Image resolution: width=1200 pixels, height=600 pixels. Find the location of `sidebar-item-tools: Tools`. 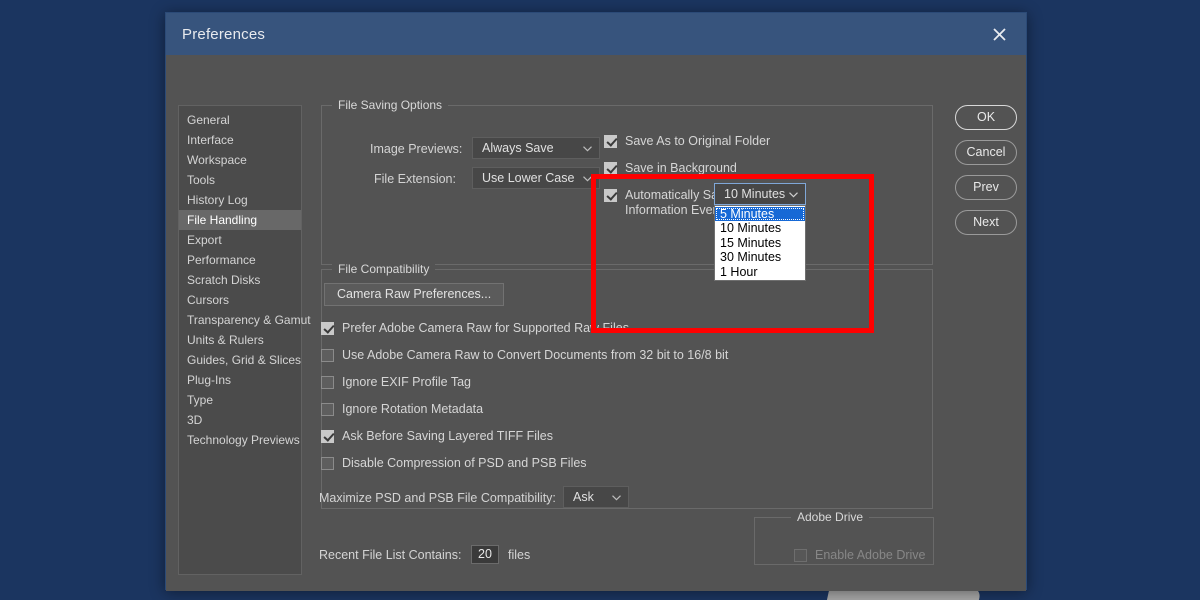

sidebar-item-tools: Tools is located at coordinates (240, 180).